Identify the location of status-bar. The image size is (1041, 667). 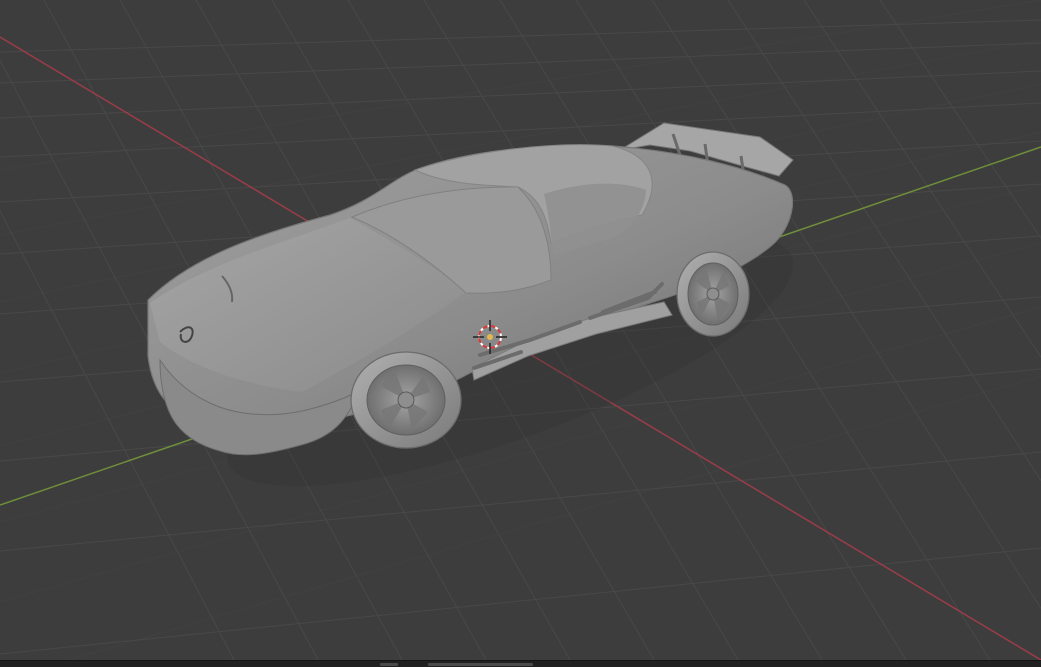
(520, 663).